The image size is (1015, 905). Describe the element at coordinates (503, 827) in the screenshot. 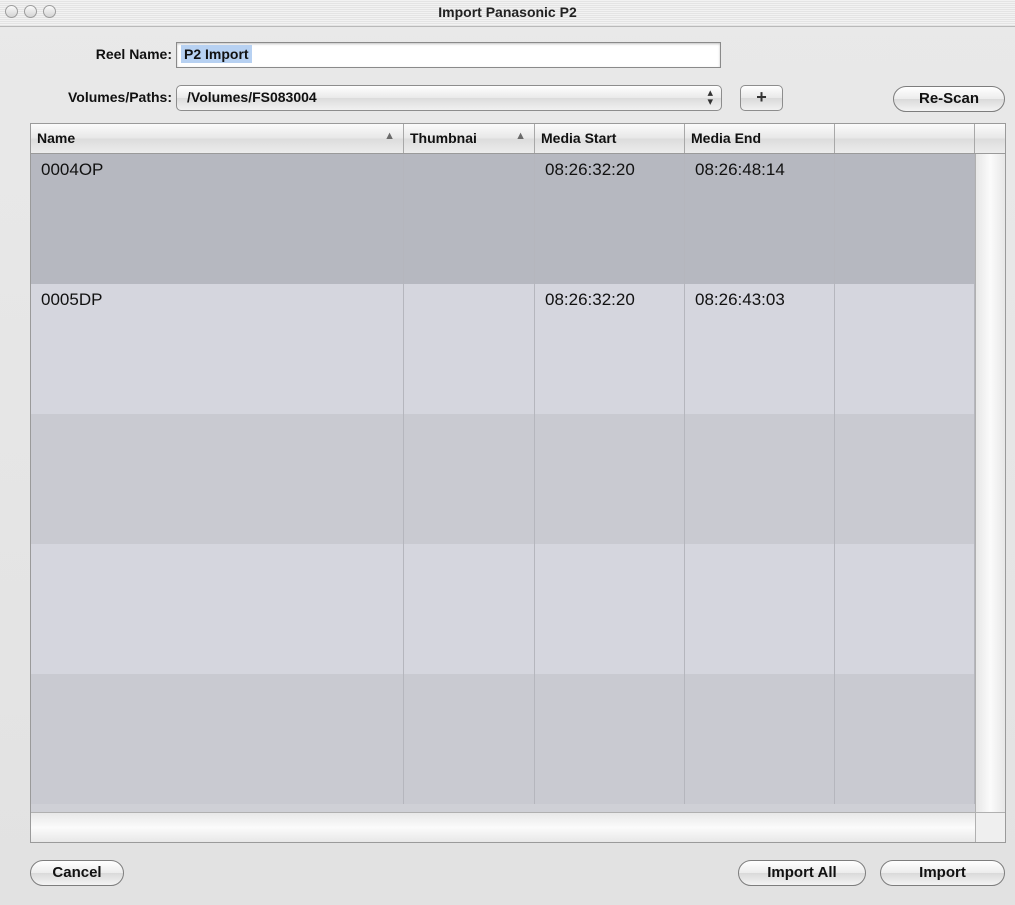

I see `horizontal-scrollbar` at that location.